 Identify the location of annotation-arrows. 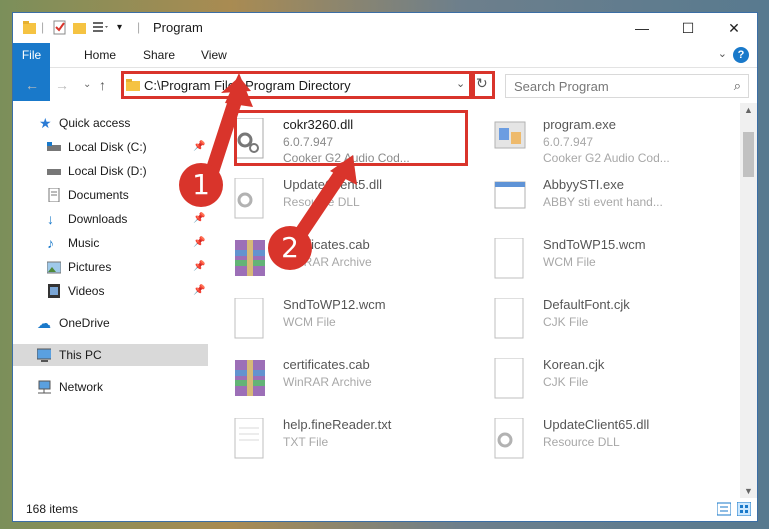
(280, 159).